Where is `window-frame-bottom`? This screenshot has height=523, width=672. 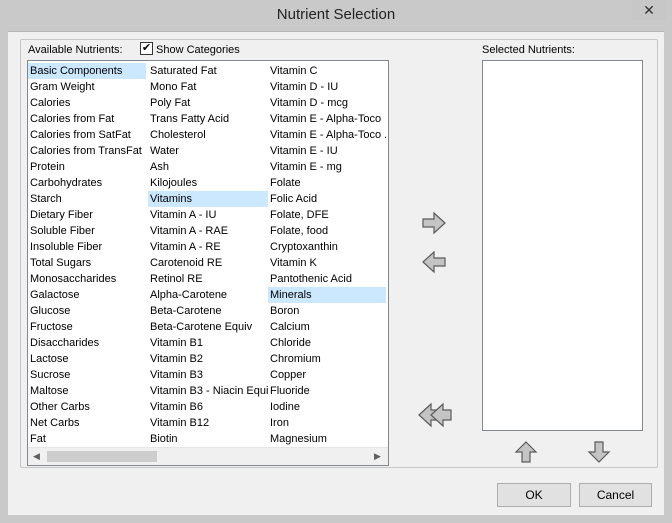
window-frame-bottom is located at coordinates (336, 519).